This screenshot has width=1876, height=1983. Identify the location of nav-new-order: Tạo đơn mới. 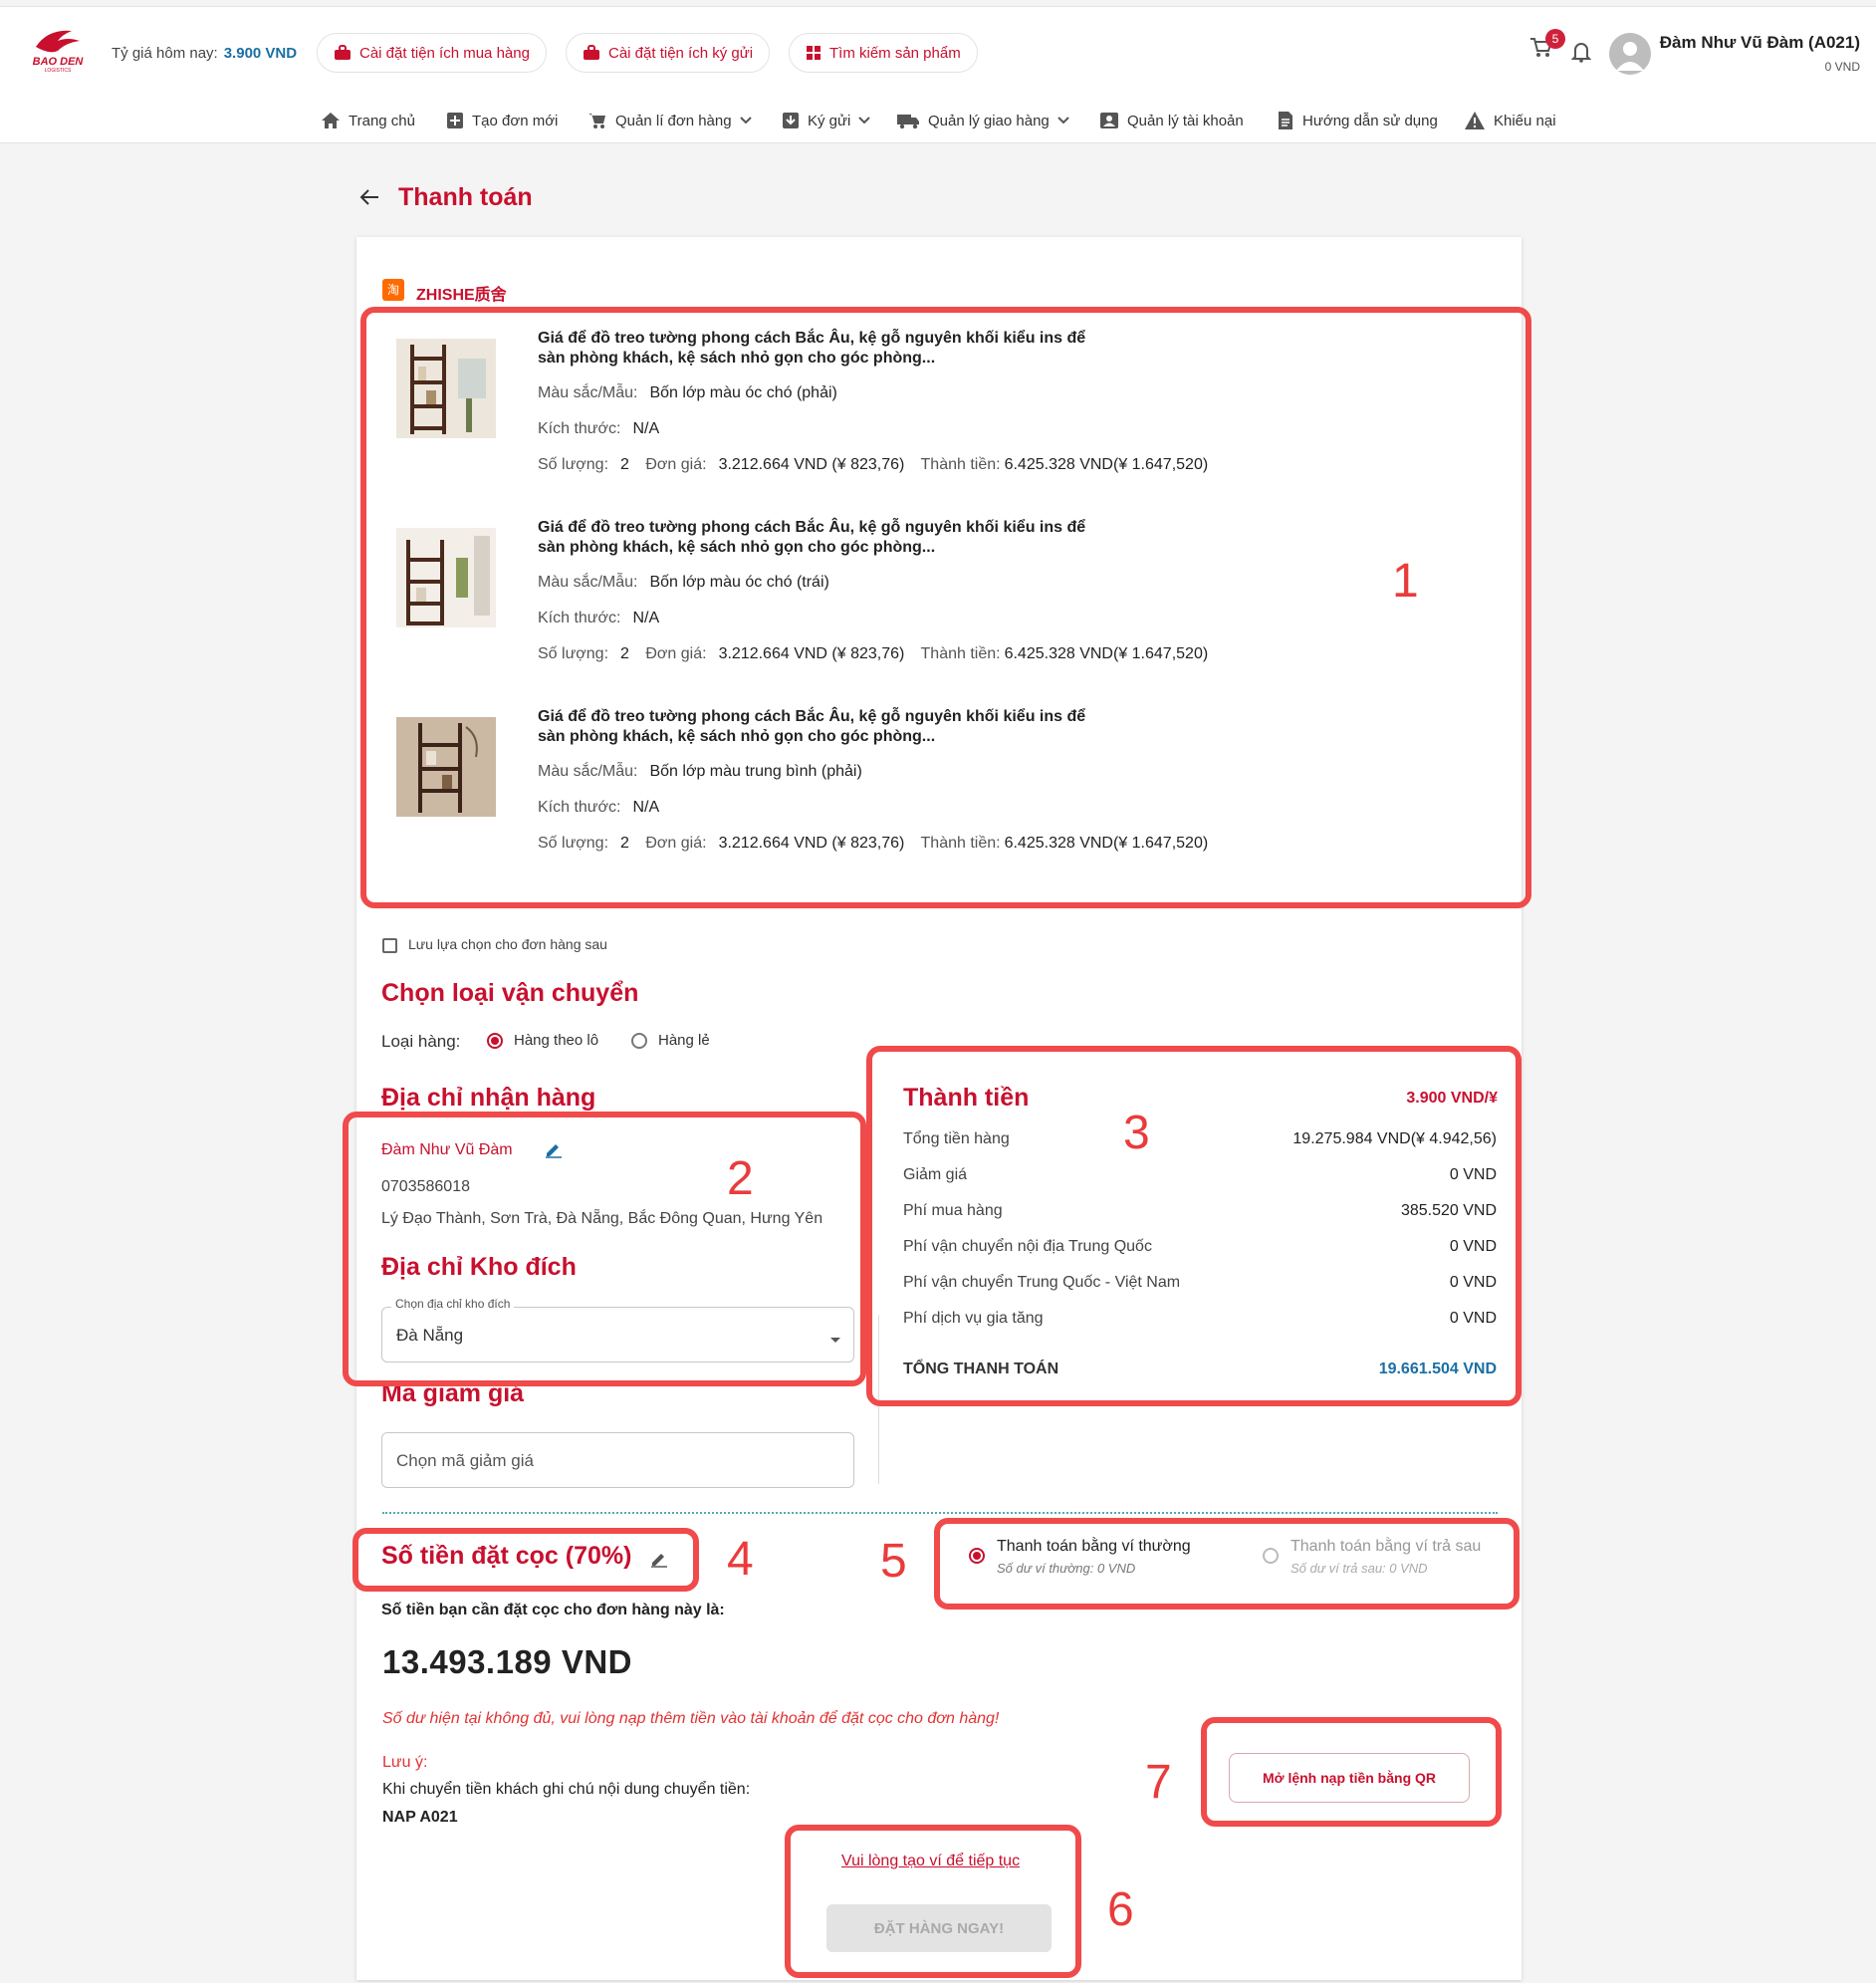
(502, 120).